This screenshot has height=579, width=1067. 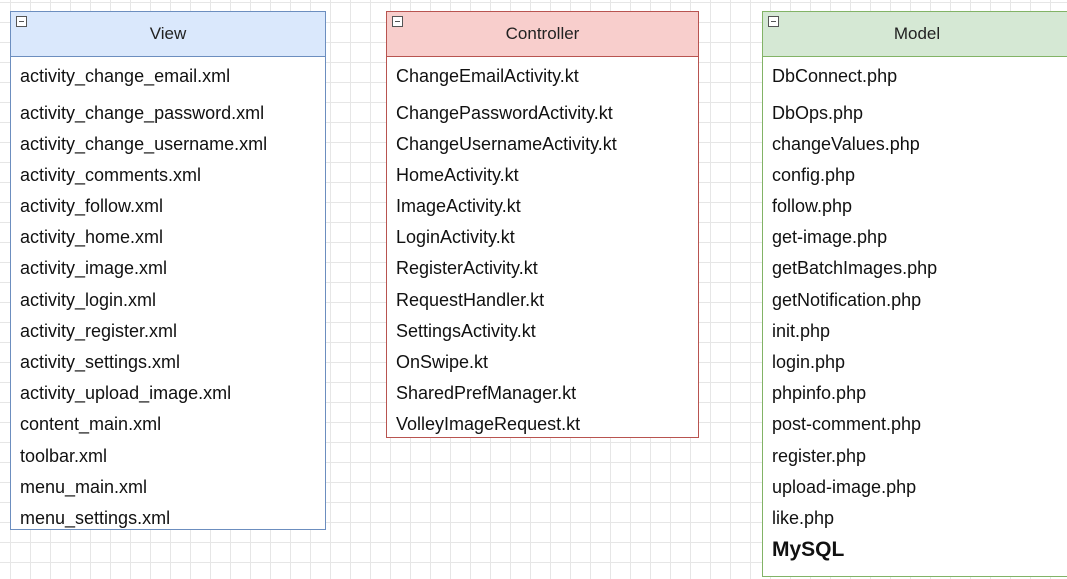 What do you see at coordinates (88, 299) in the screenshot?
I see `list-item: activity_login.xml` at bounding box center [88, 299].